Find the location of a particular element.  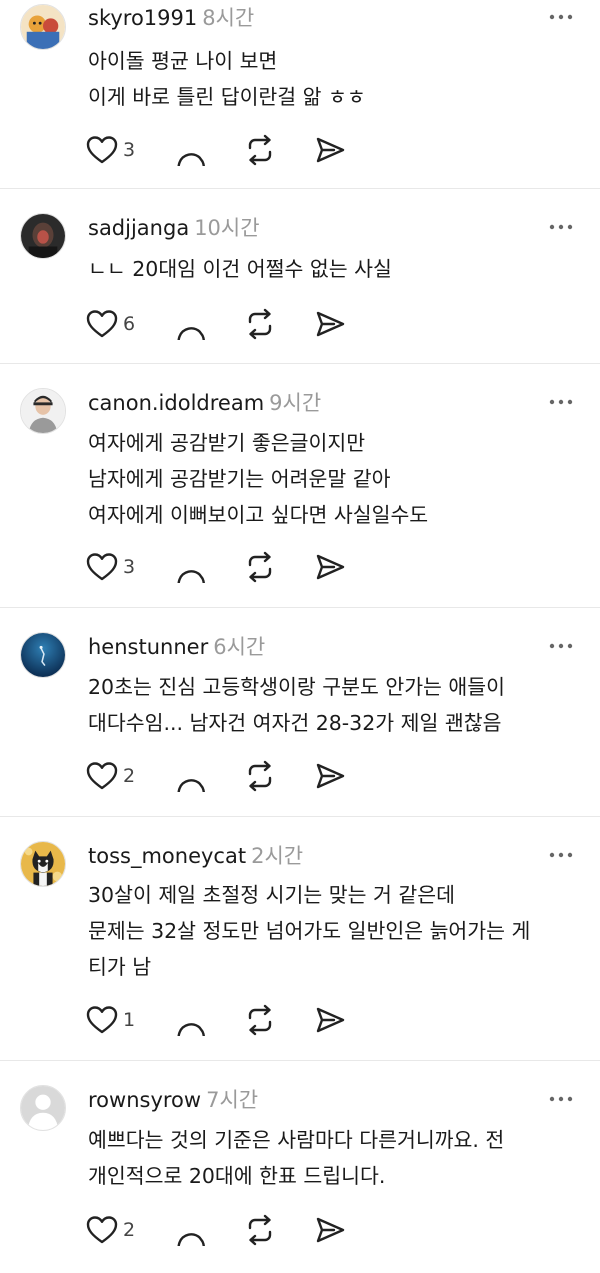

post-header: rownsyrow 7시간 is located at coordinates (173, 1100).